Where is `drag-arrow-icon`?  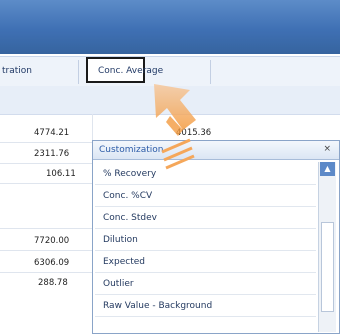
drag-arrow-icon is located at coordinates (175, 127).